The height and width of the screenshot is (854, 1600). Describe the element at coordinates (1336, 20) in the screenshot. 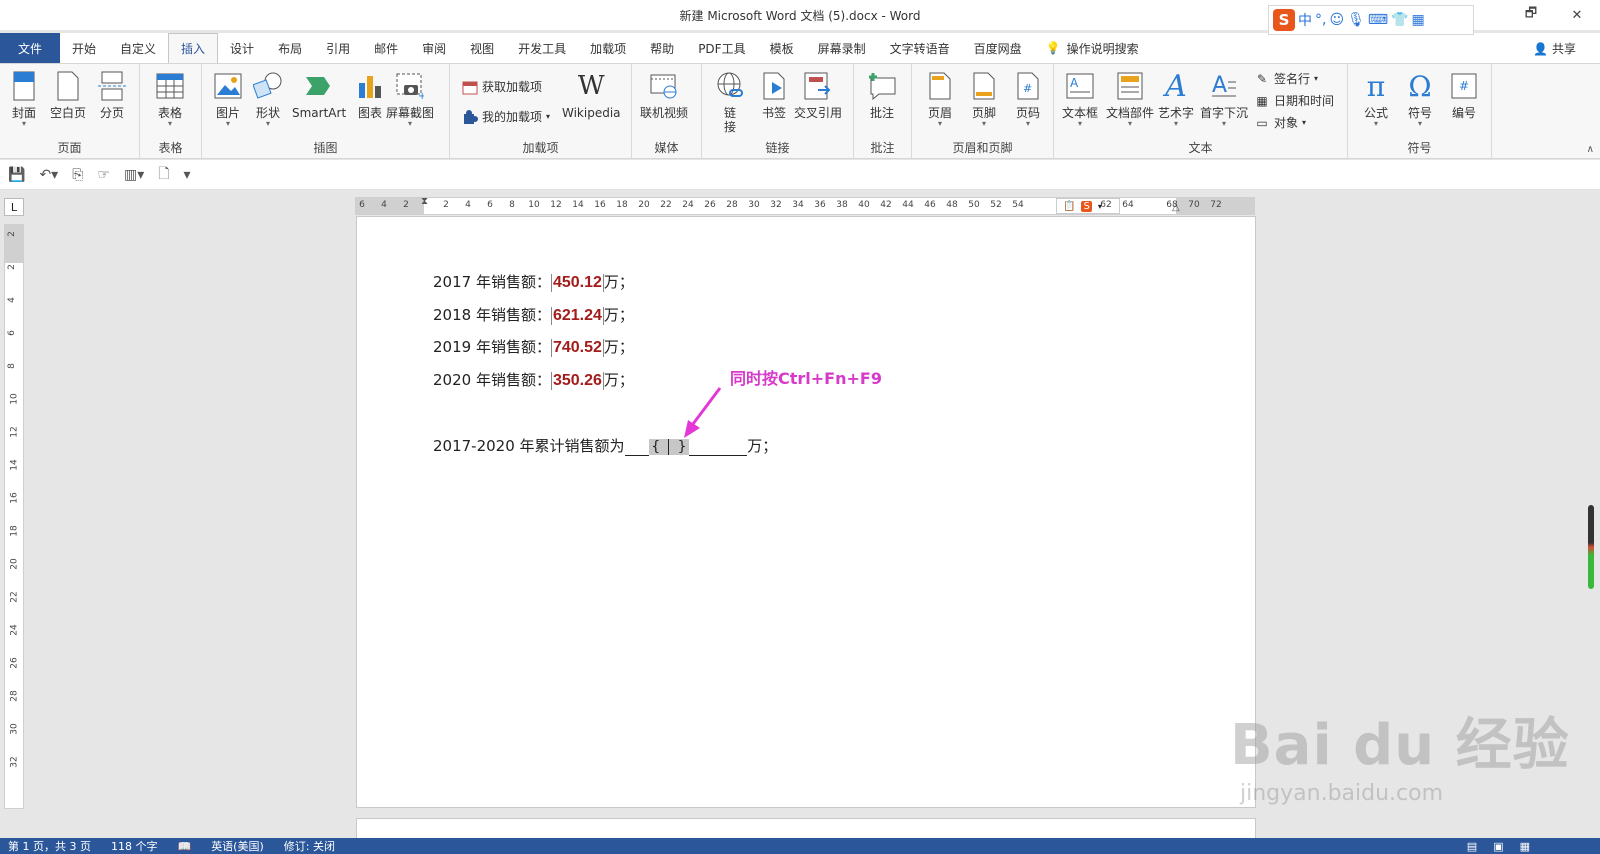

I see `smile-icon: ☺` at that location.